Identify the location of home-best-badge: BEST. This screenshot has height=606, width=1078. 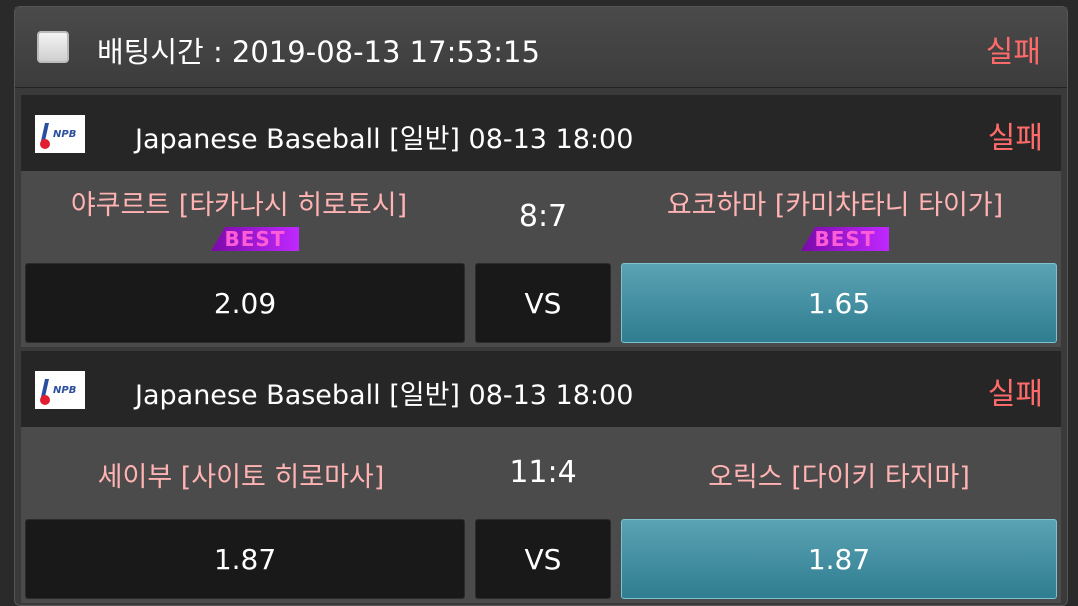
(255, 239).